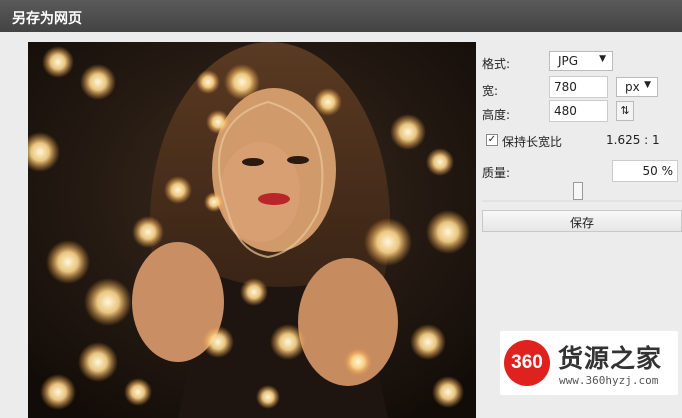 Image resolution: width=682 pixels, height=418 pixels. Describe the element at coordinates (610, 358) in the screenshot. I see `watermark-title: 货源之家` at that location.